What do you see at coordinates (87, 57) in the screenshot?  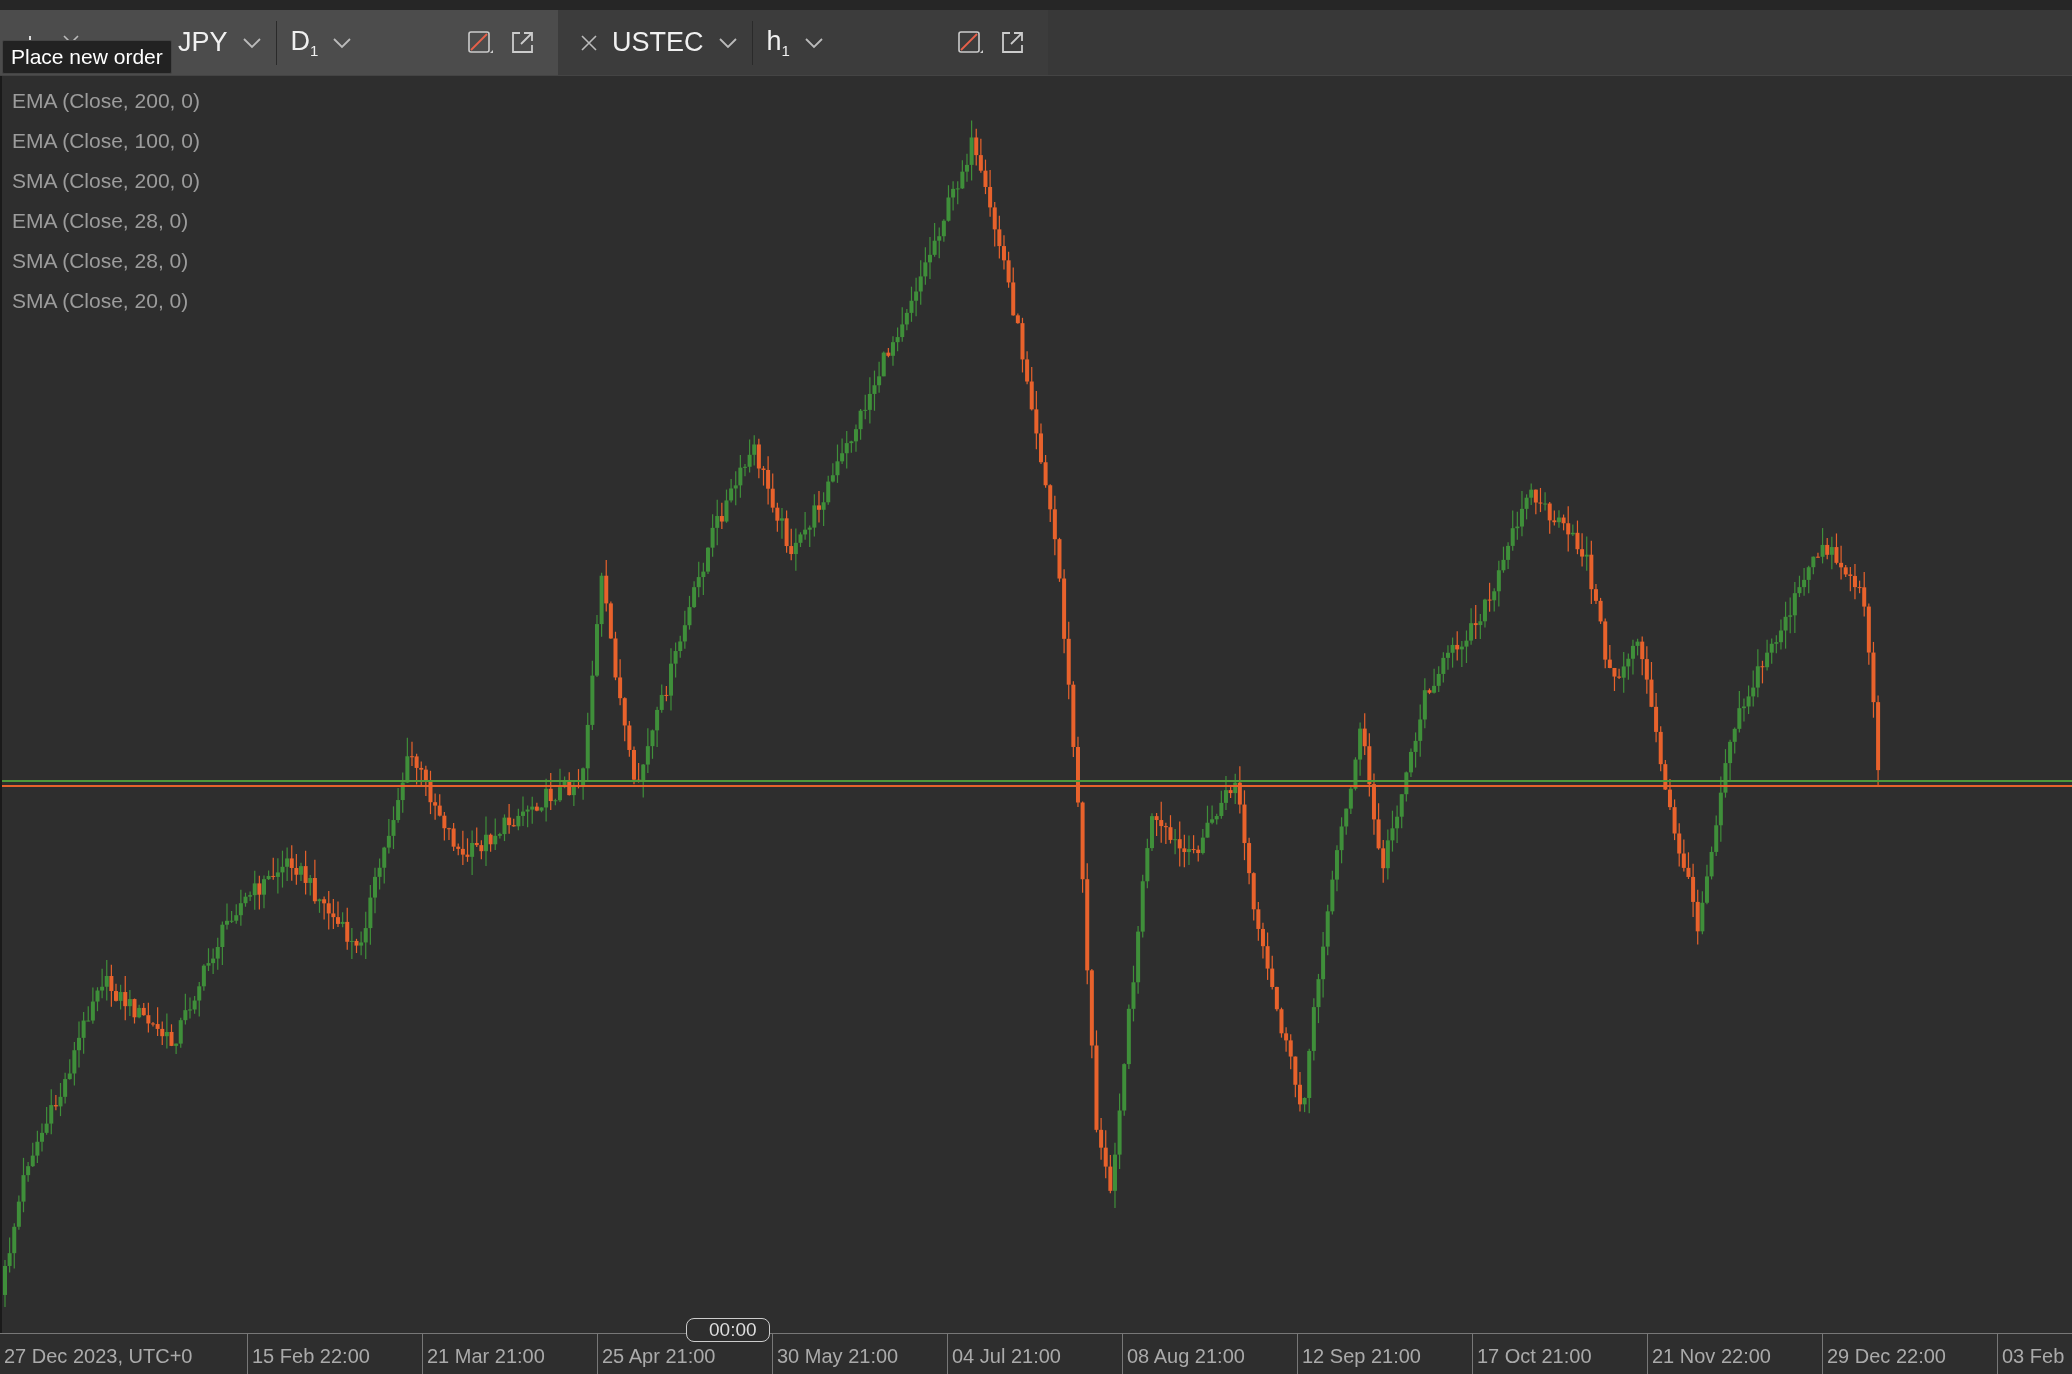 I see `tooltip: Place new order` at bounding box center [87, 57].